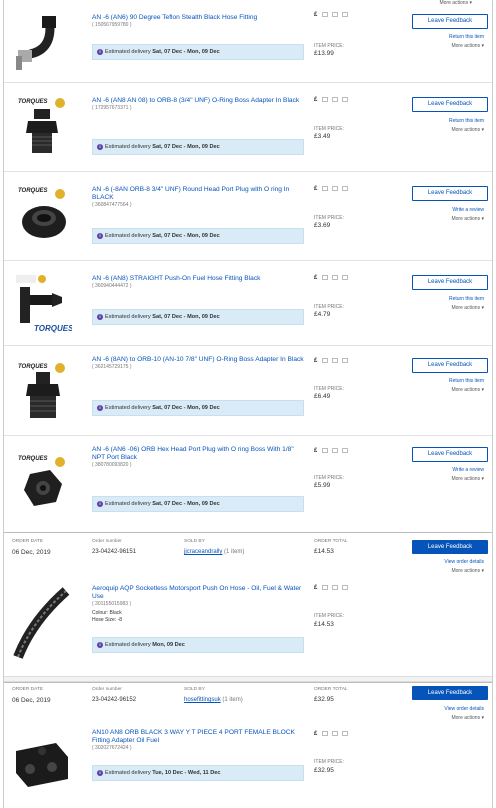 This screenshot has width=496, height=808. Describe the element at coordinates (203, 552) in the screenshot. I see `seller-link: jjcraceandrally` at that location.